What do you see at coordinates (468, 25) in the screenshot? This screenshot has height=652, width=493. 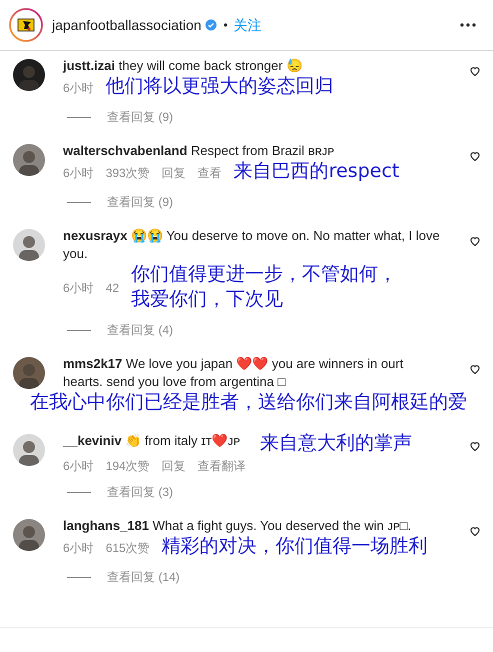 I see `more-icon` at bounding box center [468, 25].